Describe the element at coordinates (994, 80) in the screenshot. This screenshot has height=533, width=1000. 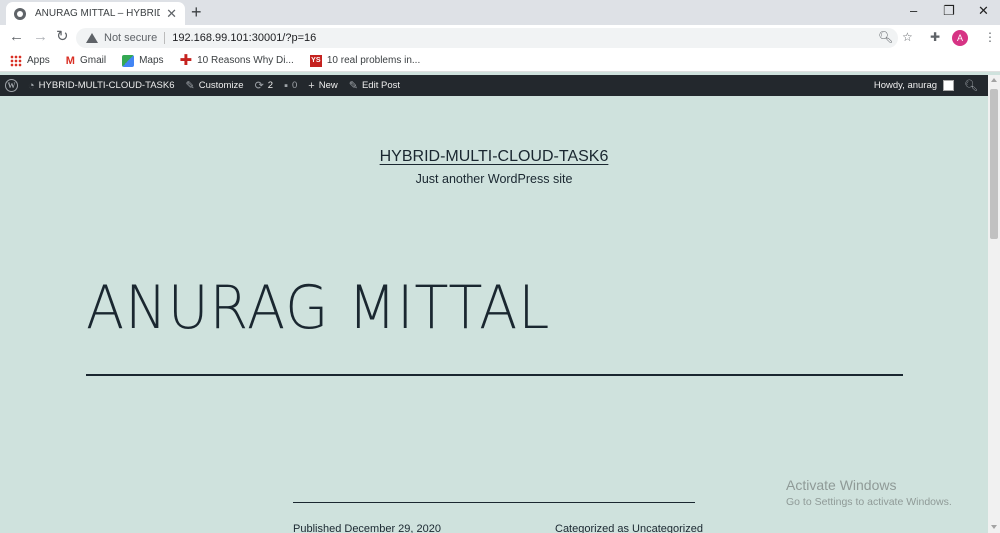
I see `scroll-up-arrow-icon` at that location.